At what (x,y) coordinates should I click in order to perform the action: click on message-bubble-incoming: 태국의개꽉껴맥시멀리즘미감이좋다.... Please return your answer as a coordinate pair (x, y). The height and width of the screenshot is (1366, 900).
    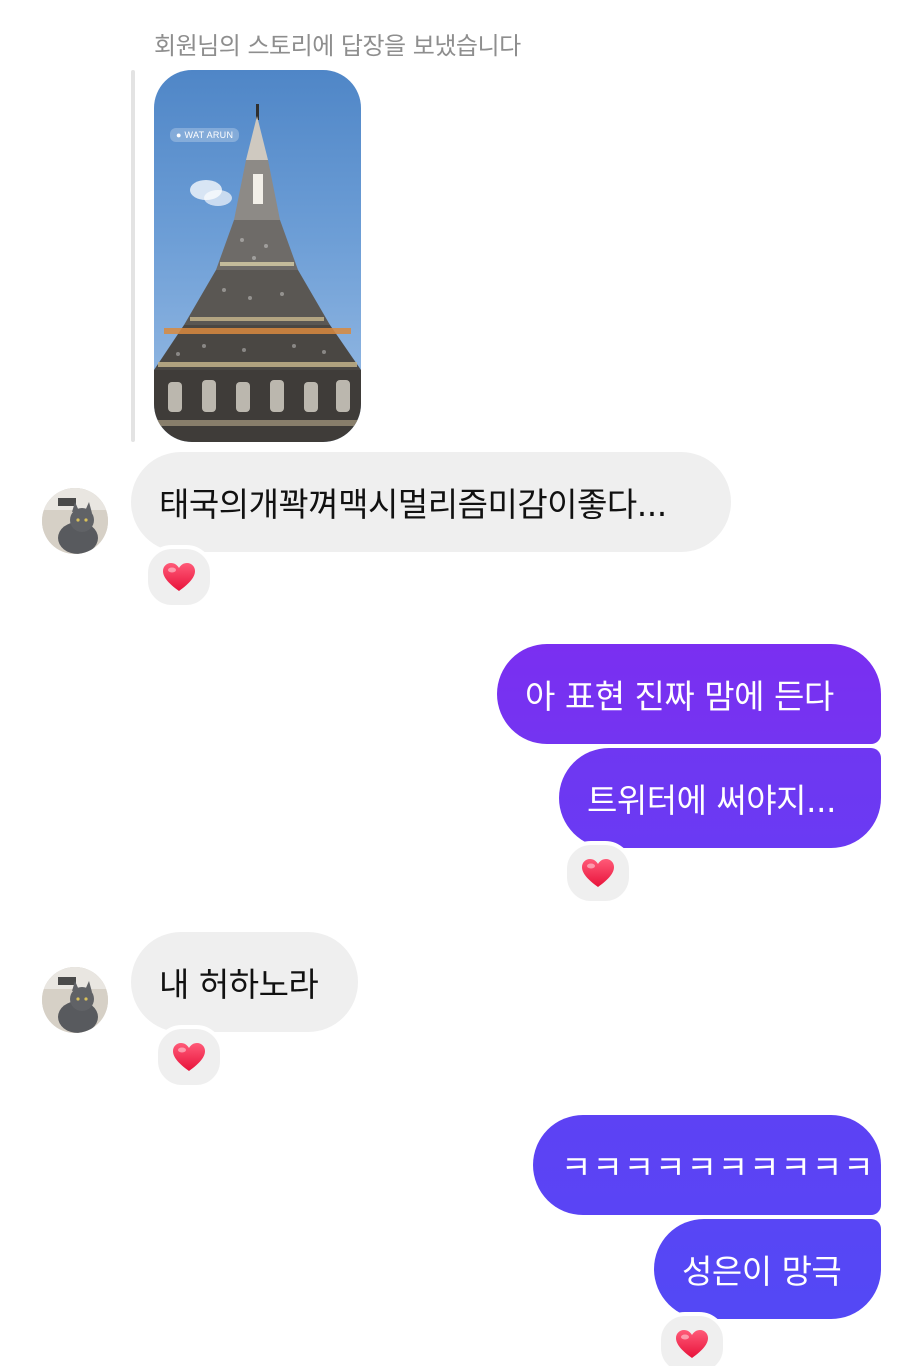
    Looking at the image, I should click on (431, 502).